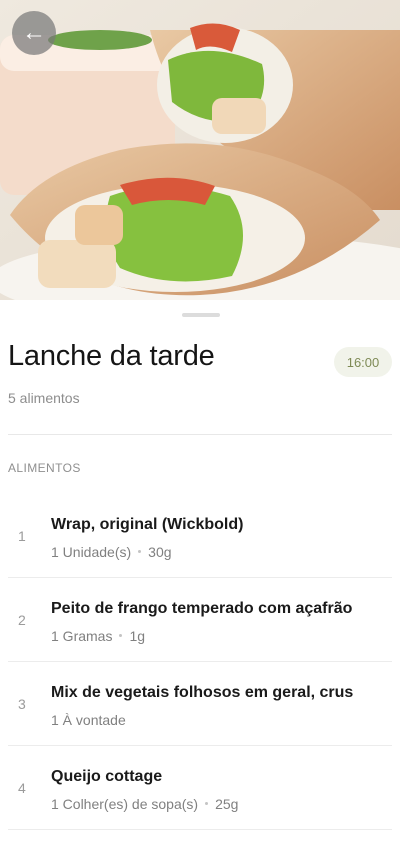  Describe the element at coordinates (111, 356) in the screenshot. I see `meal-title: Lanche da tarde` at that location.